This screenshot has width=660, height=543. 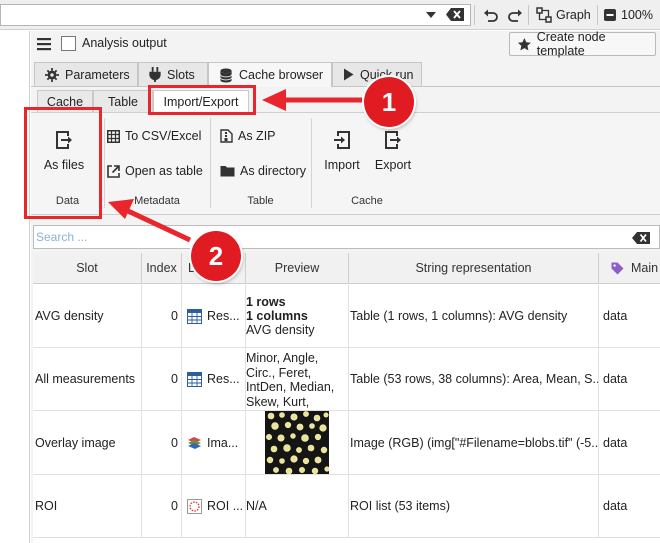 I want to click on arrow-to-as-files, so click(x=150, y=221).